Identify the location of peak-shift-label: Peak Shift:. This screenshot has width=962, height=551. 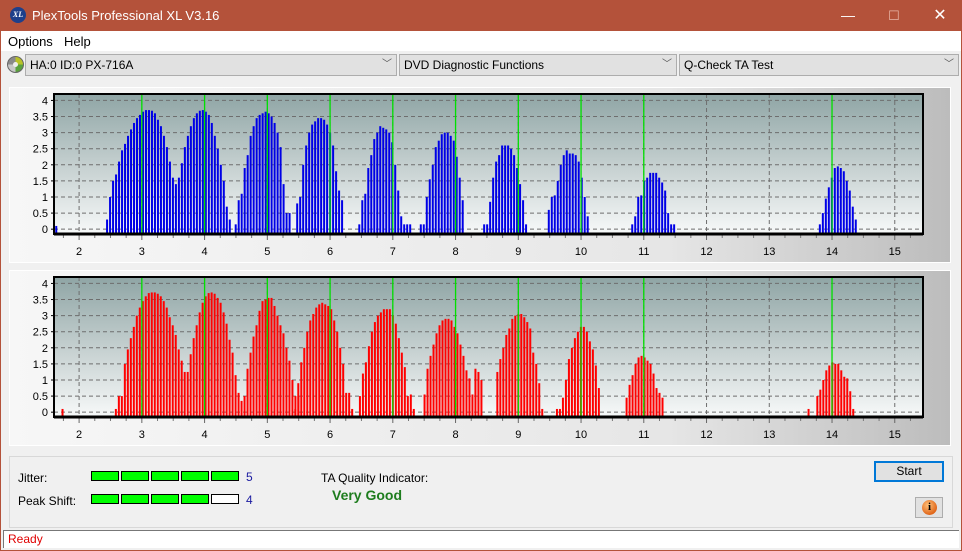
(47, 501).